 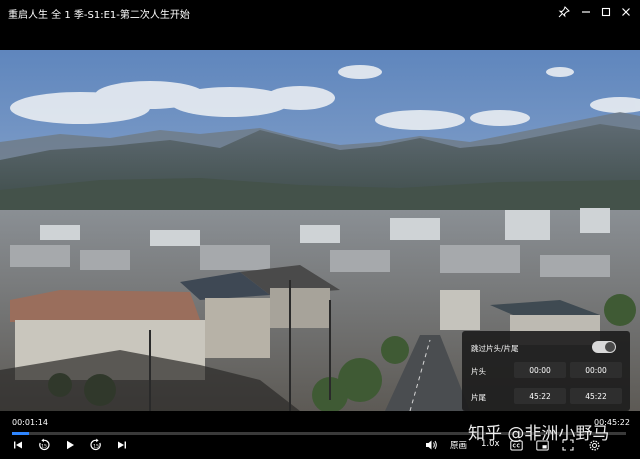 I want to click on title-bar: 重启人生 全 1 季-S1:E1-第二次人生开始, so click(x=320, y=12).